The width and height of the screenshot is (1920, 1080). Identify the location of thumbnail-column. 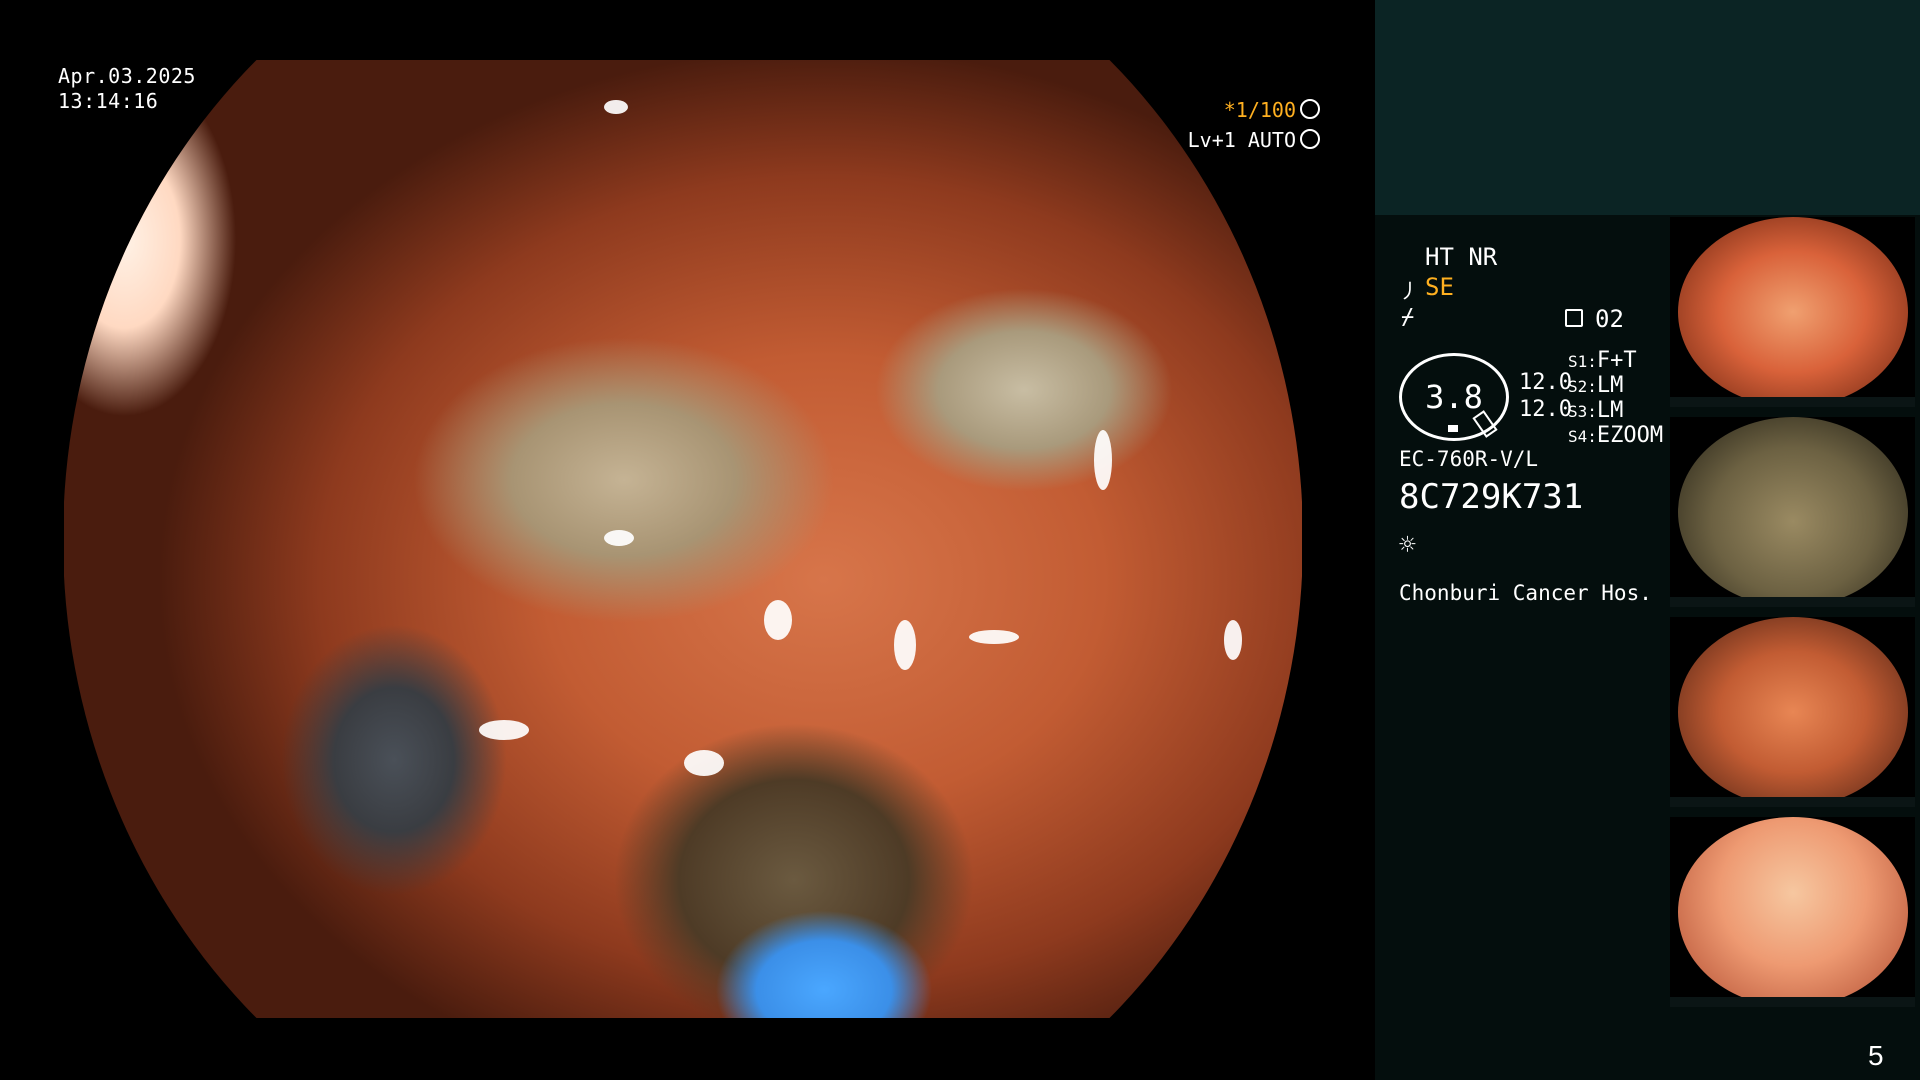
(1792, 647).